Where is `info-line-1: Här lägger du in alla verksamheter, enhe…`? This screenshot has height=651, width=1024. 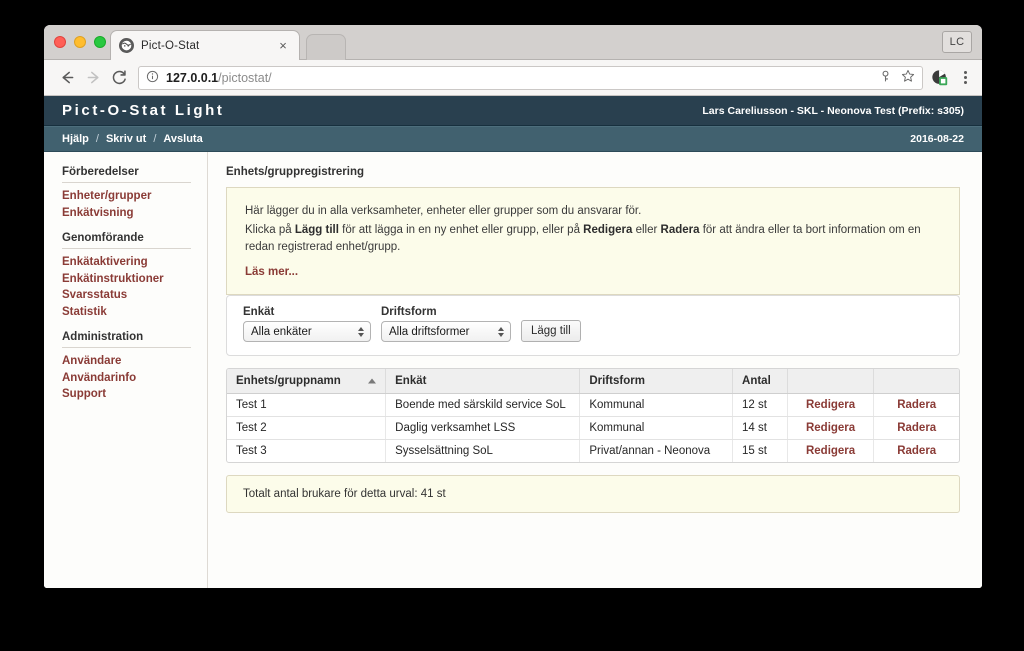
info-line-1: Här lägger du in alla verksamheter, enhe… is located at coordinates (443, 211).